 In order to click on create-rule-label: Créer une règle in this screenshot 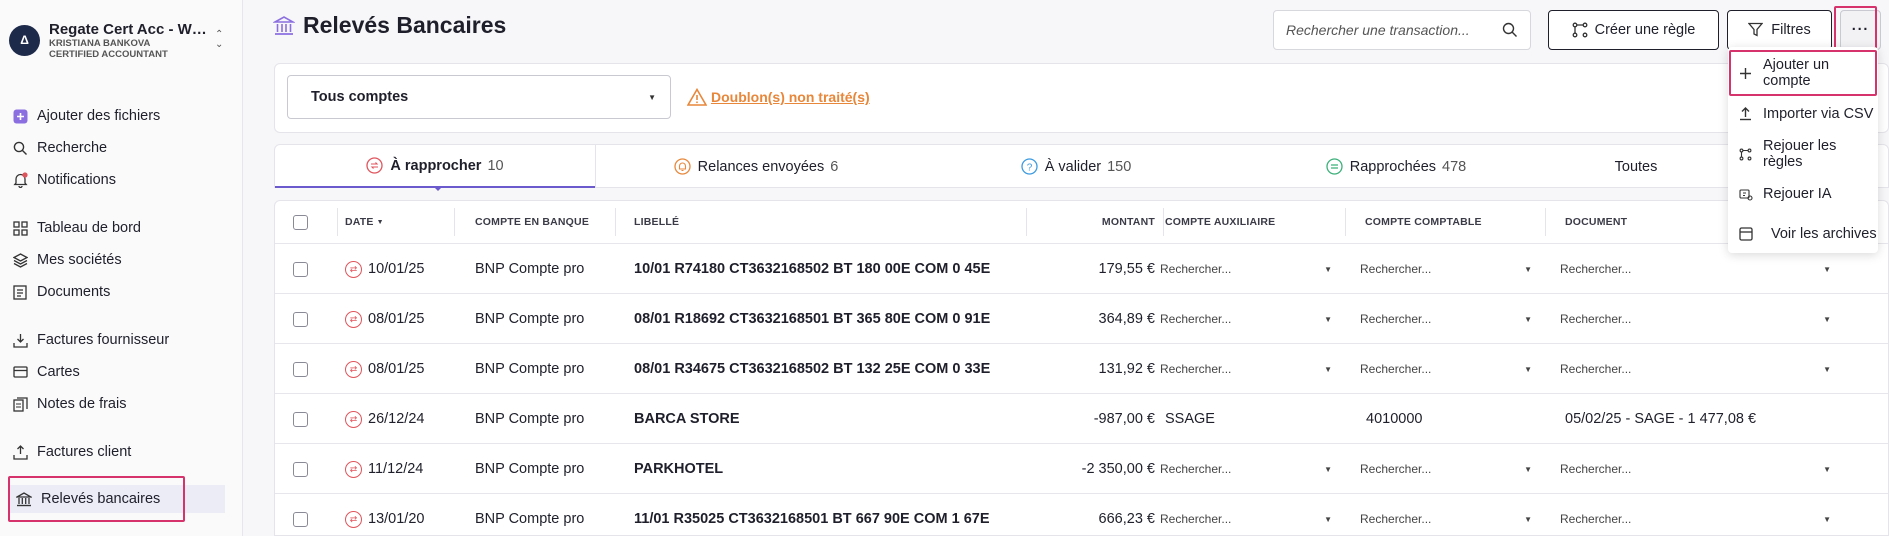, I will do `click(1645, 30)`.